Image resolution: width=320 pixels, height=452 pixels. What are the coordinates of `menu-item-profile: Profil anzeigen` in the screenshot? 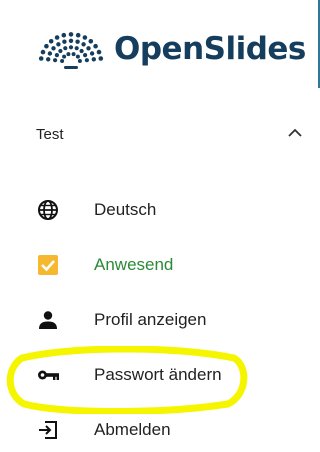 It's located at (160, 319).